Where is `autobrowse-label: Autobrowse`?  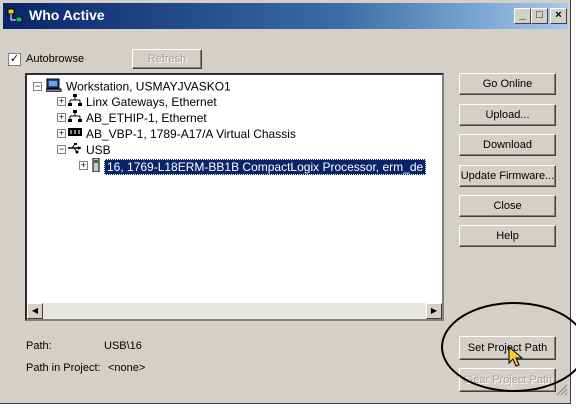 autobrowse-label: Autobrowse is located at coordinates (55, 59).